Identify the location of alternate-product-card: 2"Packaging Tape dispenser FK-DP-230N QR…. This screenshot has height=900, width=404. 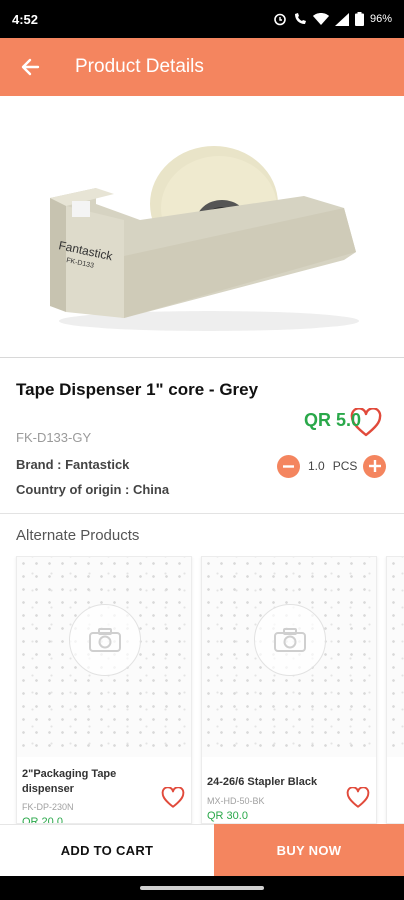
(104, 690).